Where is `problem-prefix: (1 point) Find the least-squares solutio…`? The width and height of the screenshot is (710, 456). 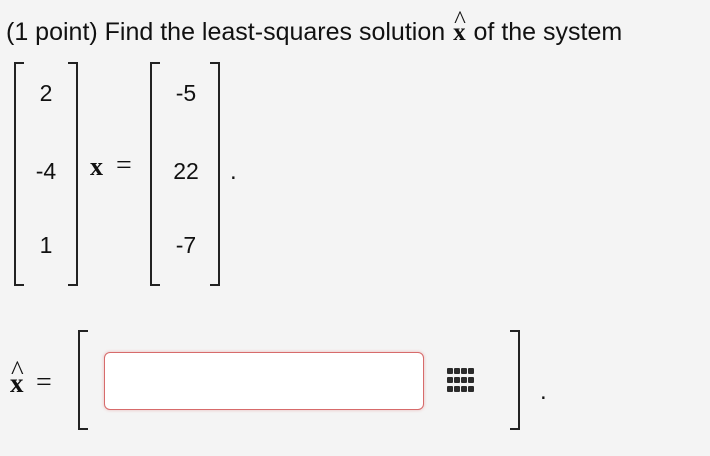
problem-prefix: (1 point) Find the least-squares solutio… is located at coordinates (229, 32).